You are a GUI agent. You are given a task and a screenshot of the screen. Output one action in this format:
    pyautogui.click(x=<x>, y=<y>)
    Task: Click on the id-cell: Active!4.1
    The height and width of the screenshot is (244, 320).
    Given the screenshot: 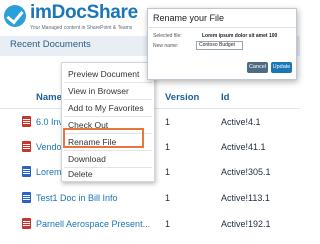 What is the action you would take?
    pyautogui.click(x=241, y=122)
    